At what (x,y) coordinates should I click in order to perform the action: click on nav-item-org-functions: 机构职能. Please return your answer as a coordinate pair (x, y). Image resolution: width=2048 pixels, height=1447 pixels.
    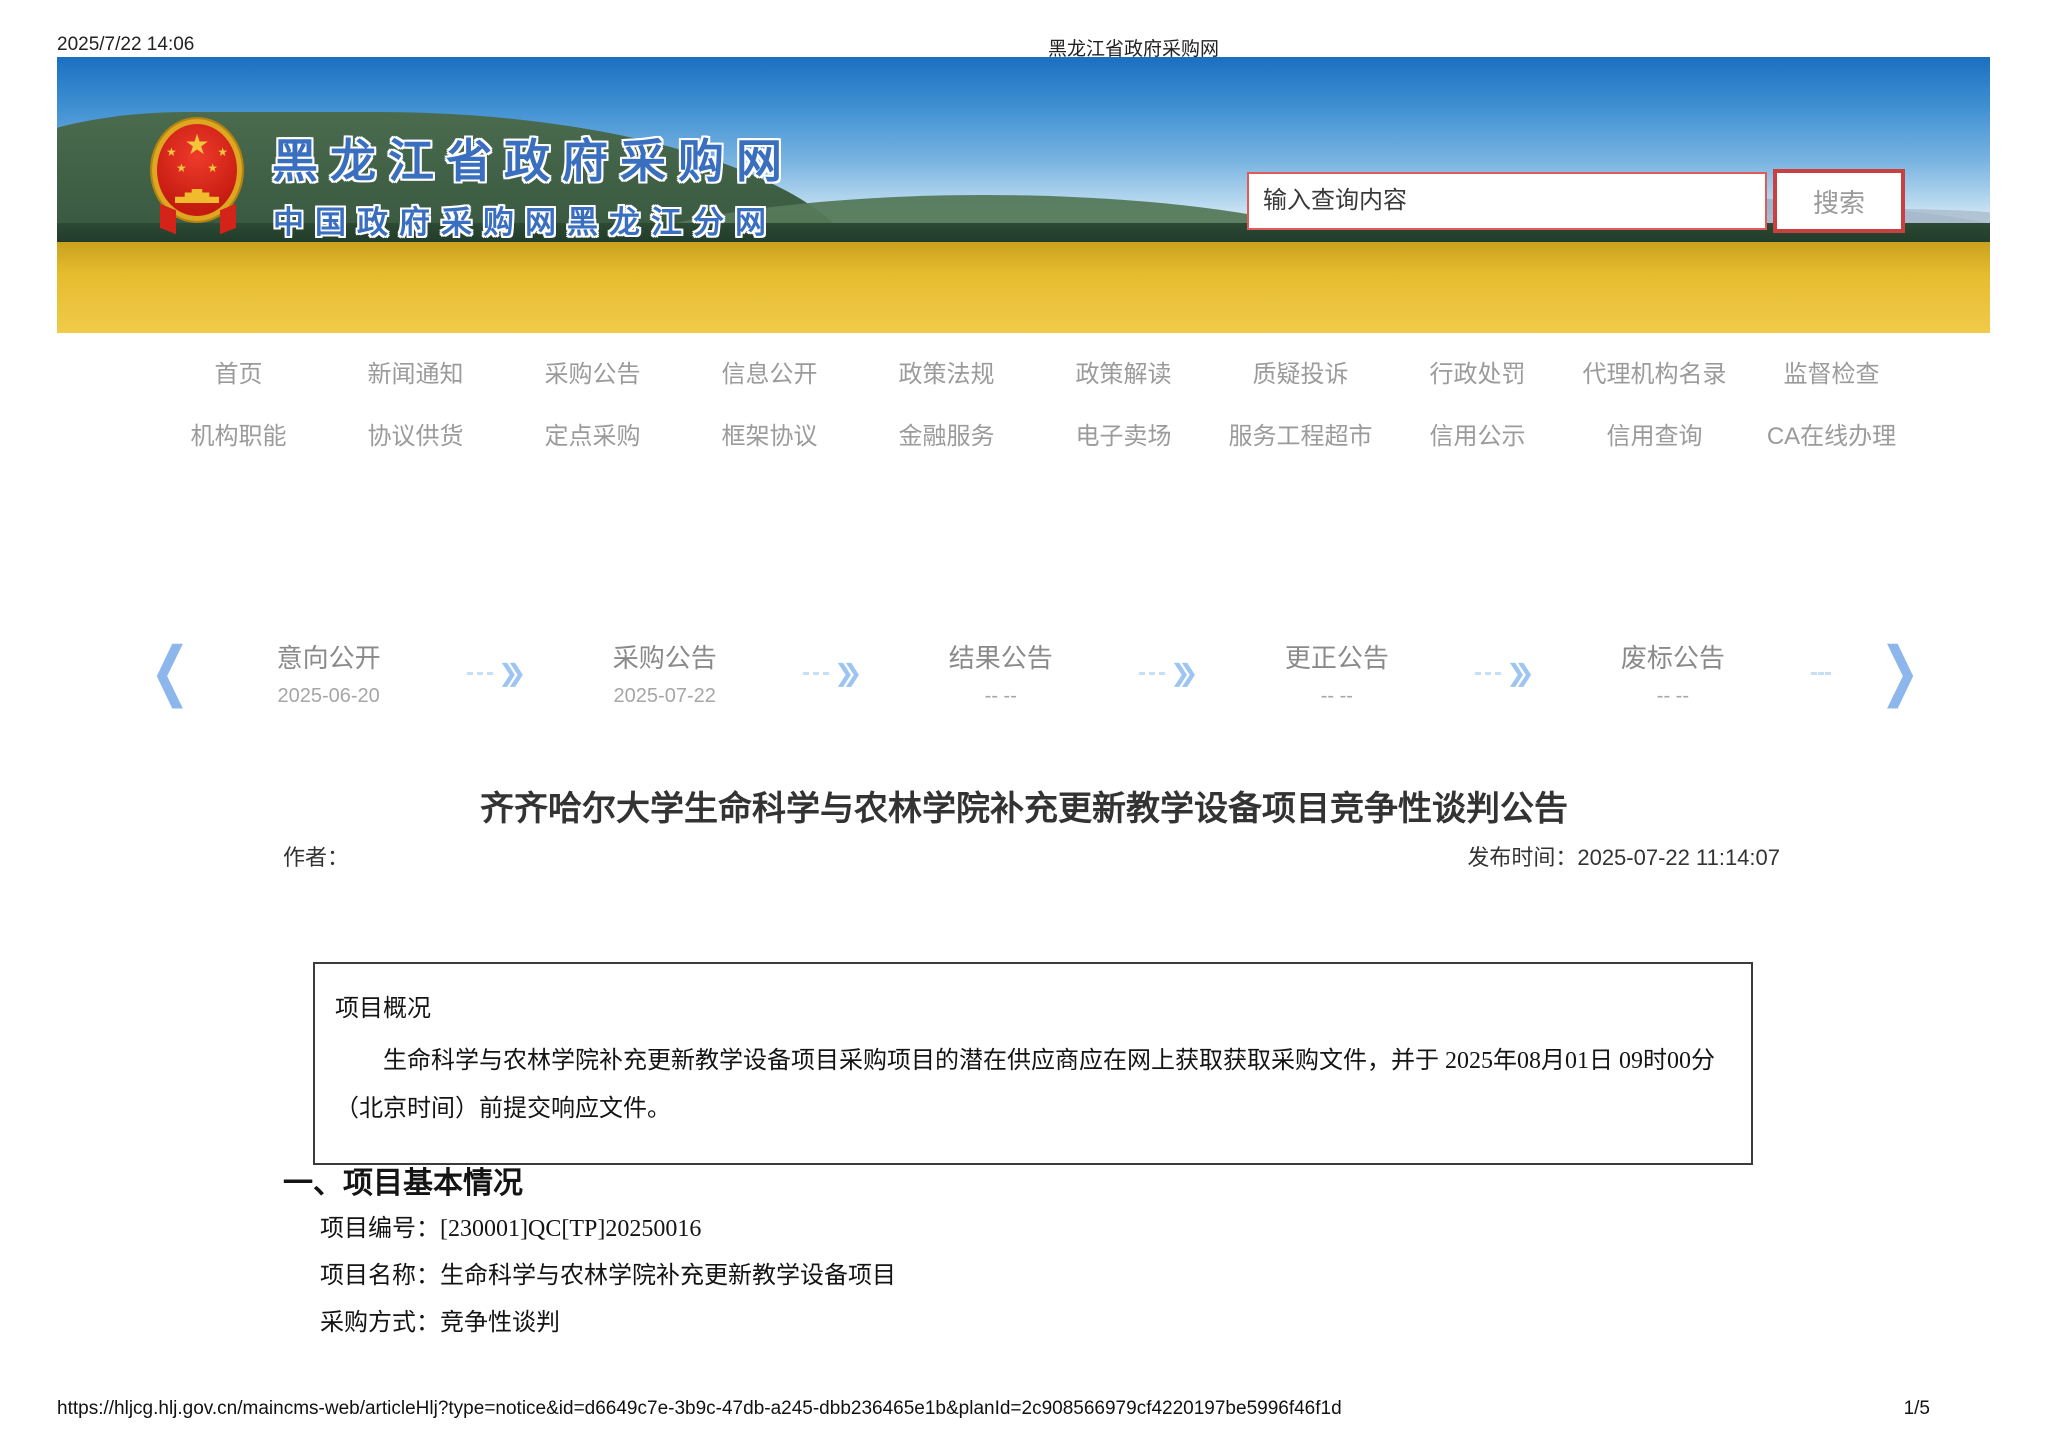
    Looking at the image, I should click on (238, 433).